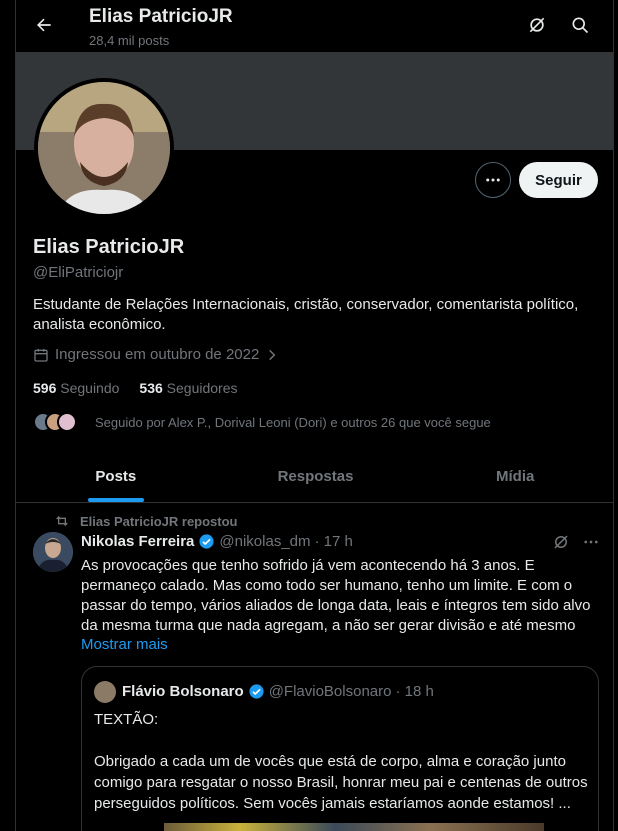 The width and height of the screenshot is (618, 831). Describe the element at coordinates (53, 552) in the screenshot. I see `post-author-avatar` at that location.